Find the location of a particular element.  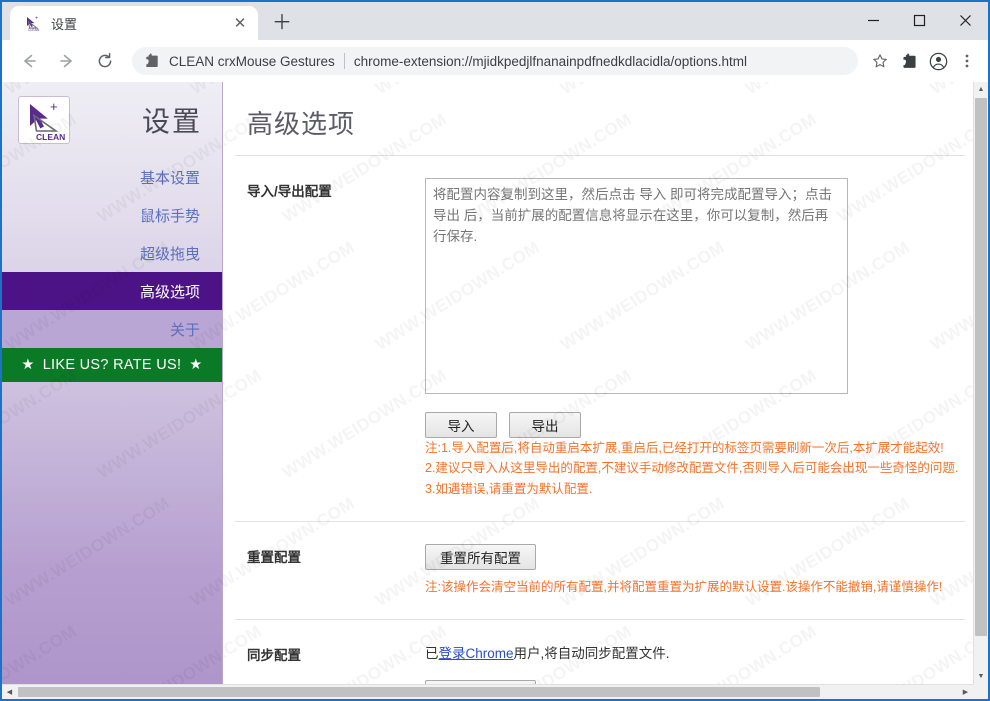

sidebar-item-label: 超级拖曳 is located at coordinates (169, 254).